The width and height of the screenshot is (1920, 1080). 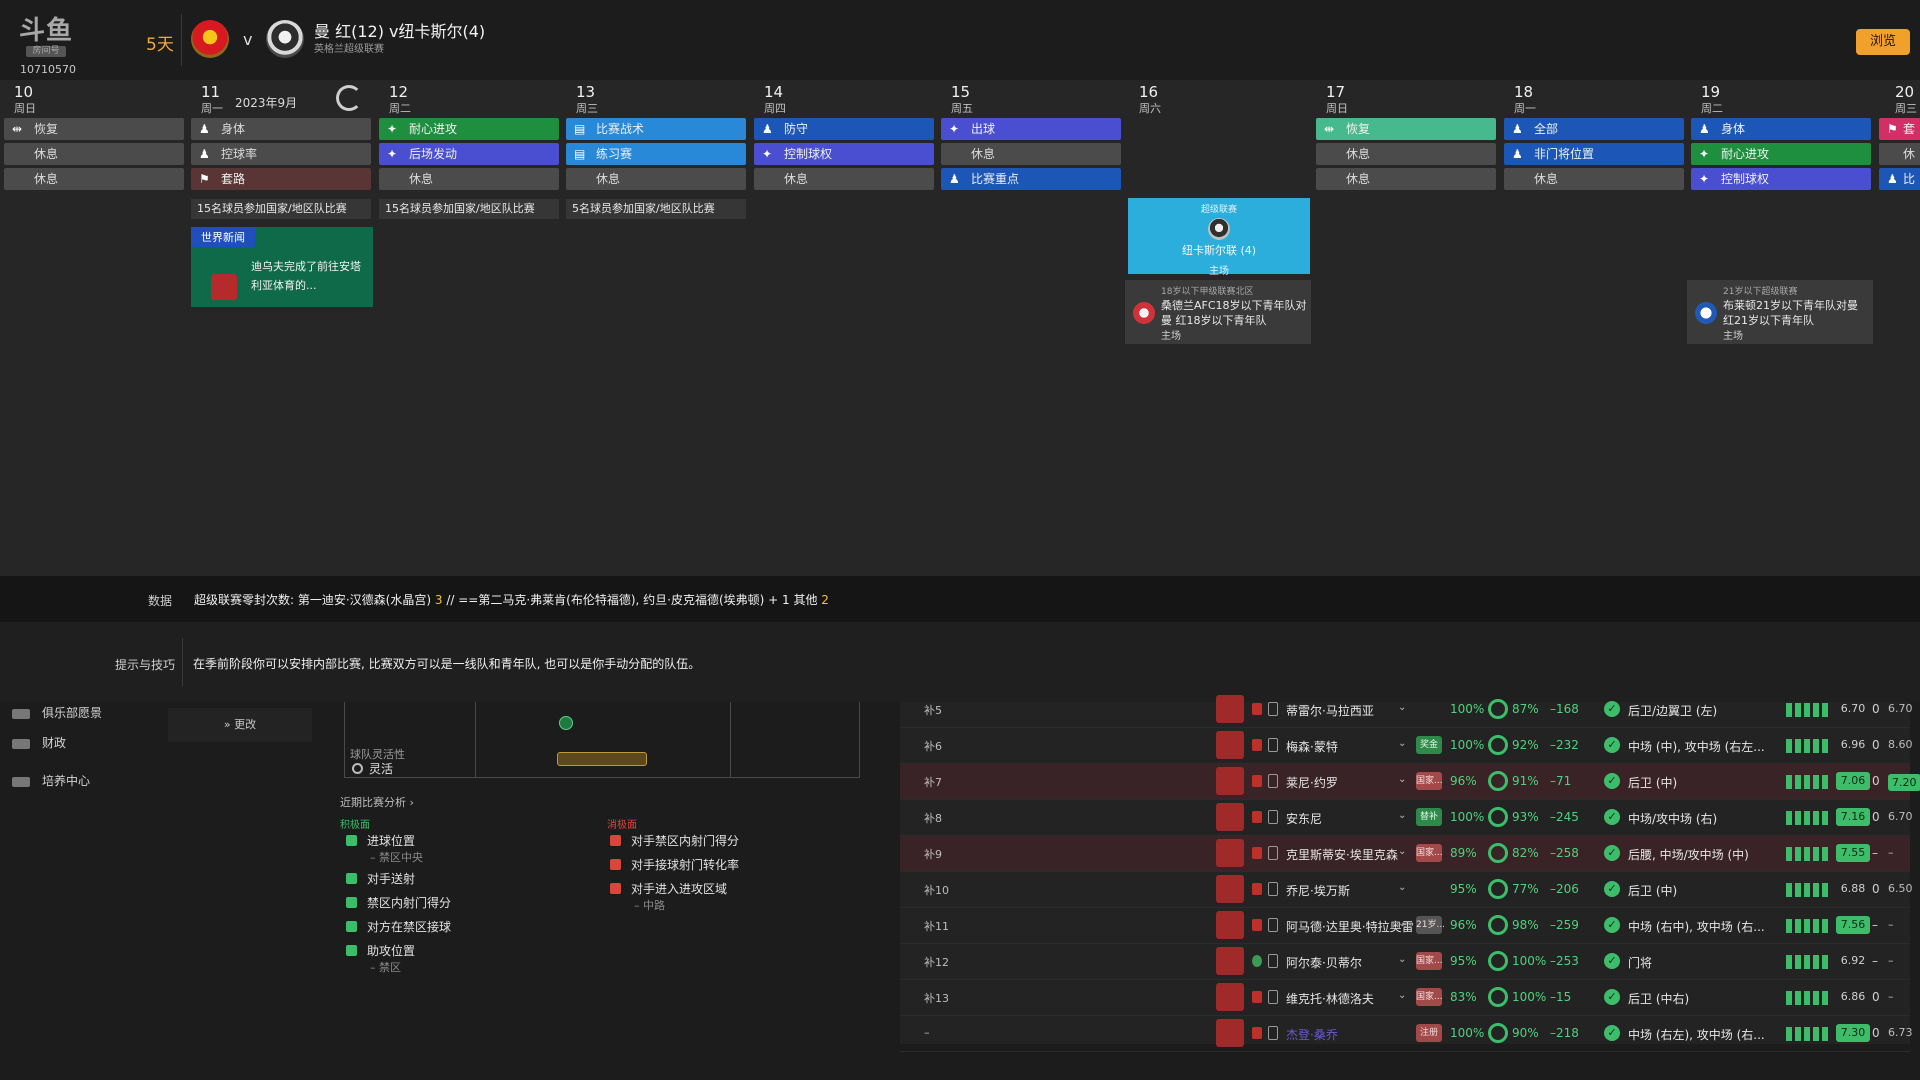 I want to click on session-slot: ♟ 控球率, so click(x=281, y=154).